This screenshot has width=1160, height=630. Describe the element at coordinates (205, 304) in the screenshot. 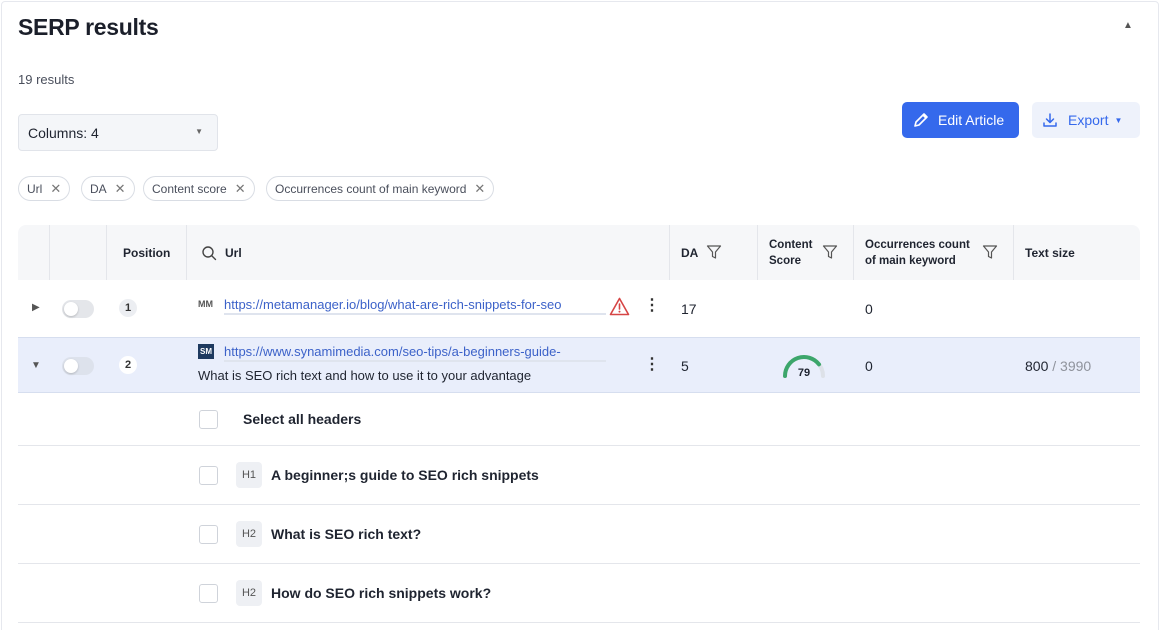

I see `site-favicon: MM` at that location.